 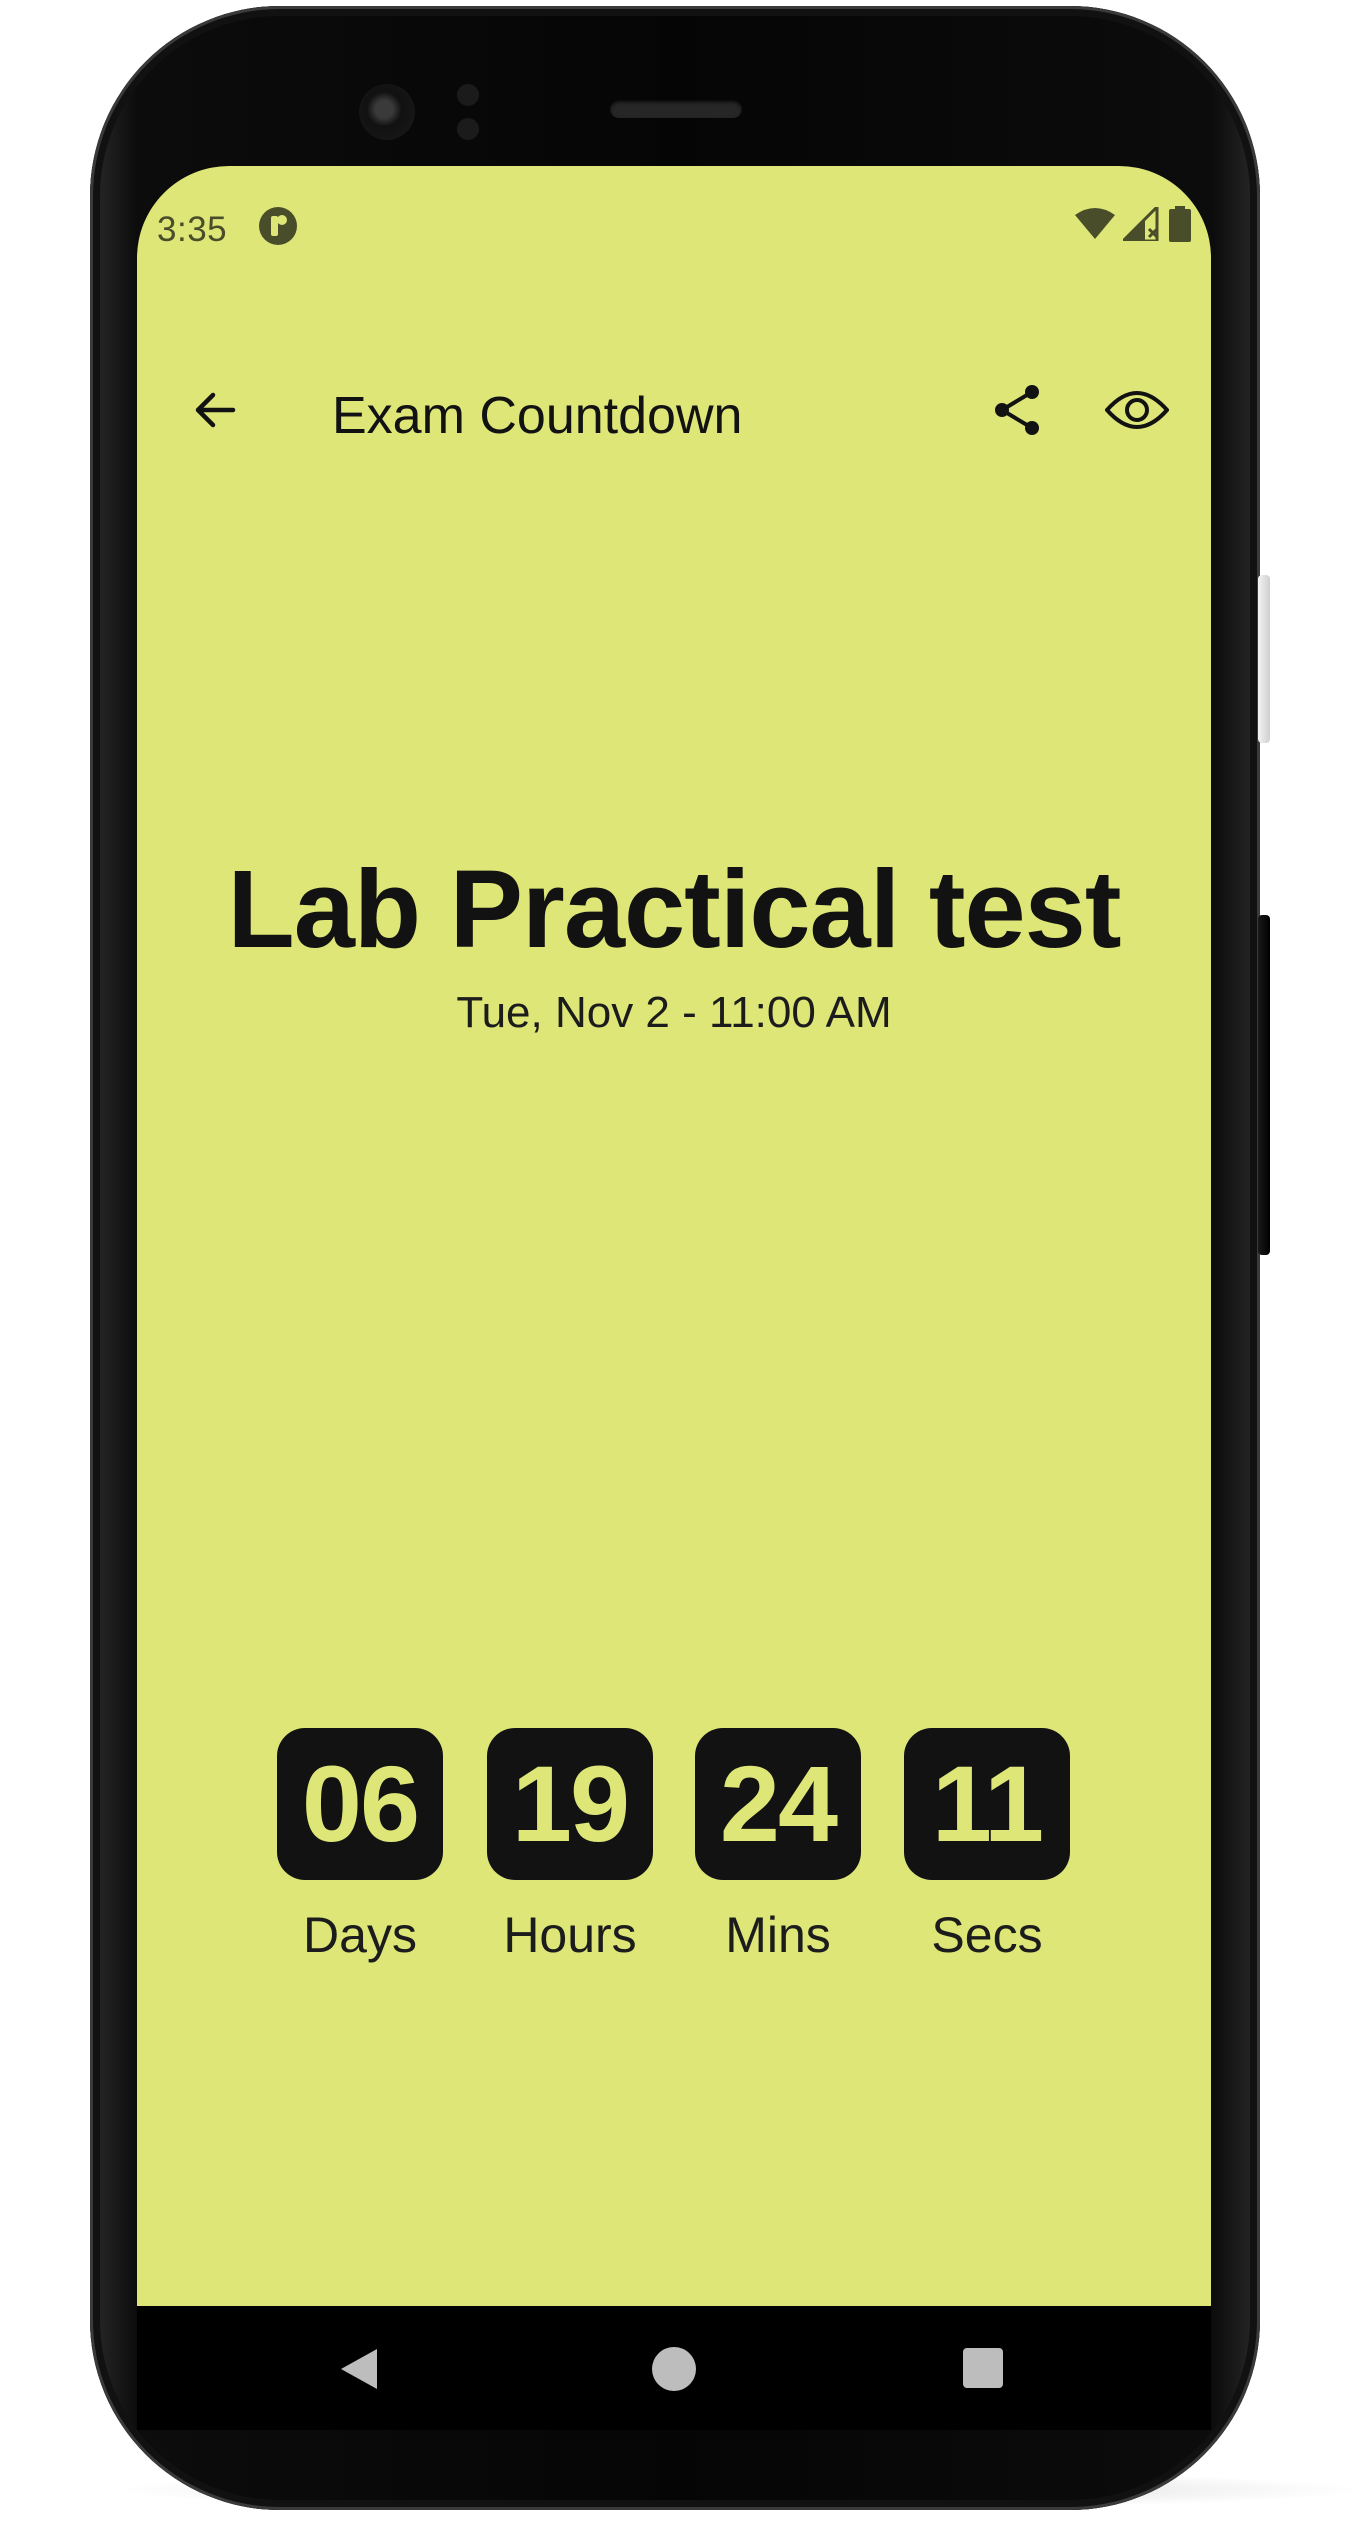 I want to click on countdown-mins: 24 Mins, so click(x=778, y=1846).